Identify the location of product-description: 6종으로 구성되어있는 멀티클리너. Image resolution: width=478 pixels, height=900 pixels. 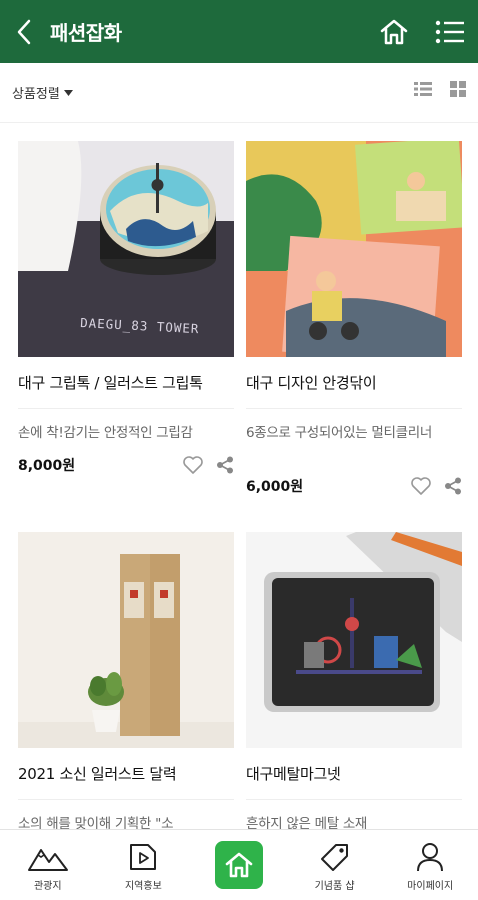
(339, 433).